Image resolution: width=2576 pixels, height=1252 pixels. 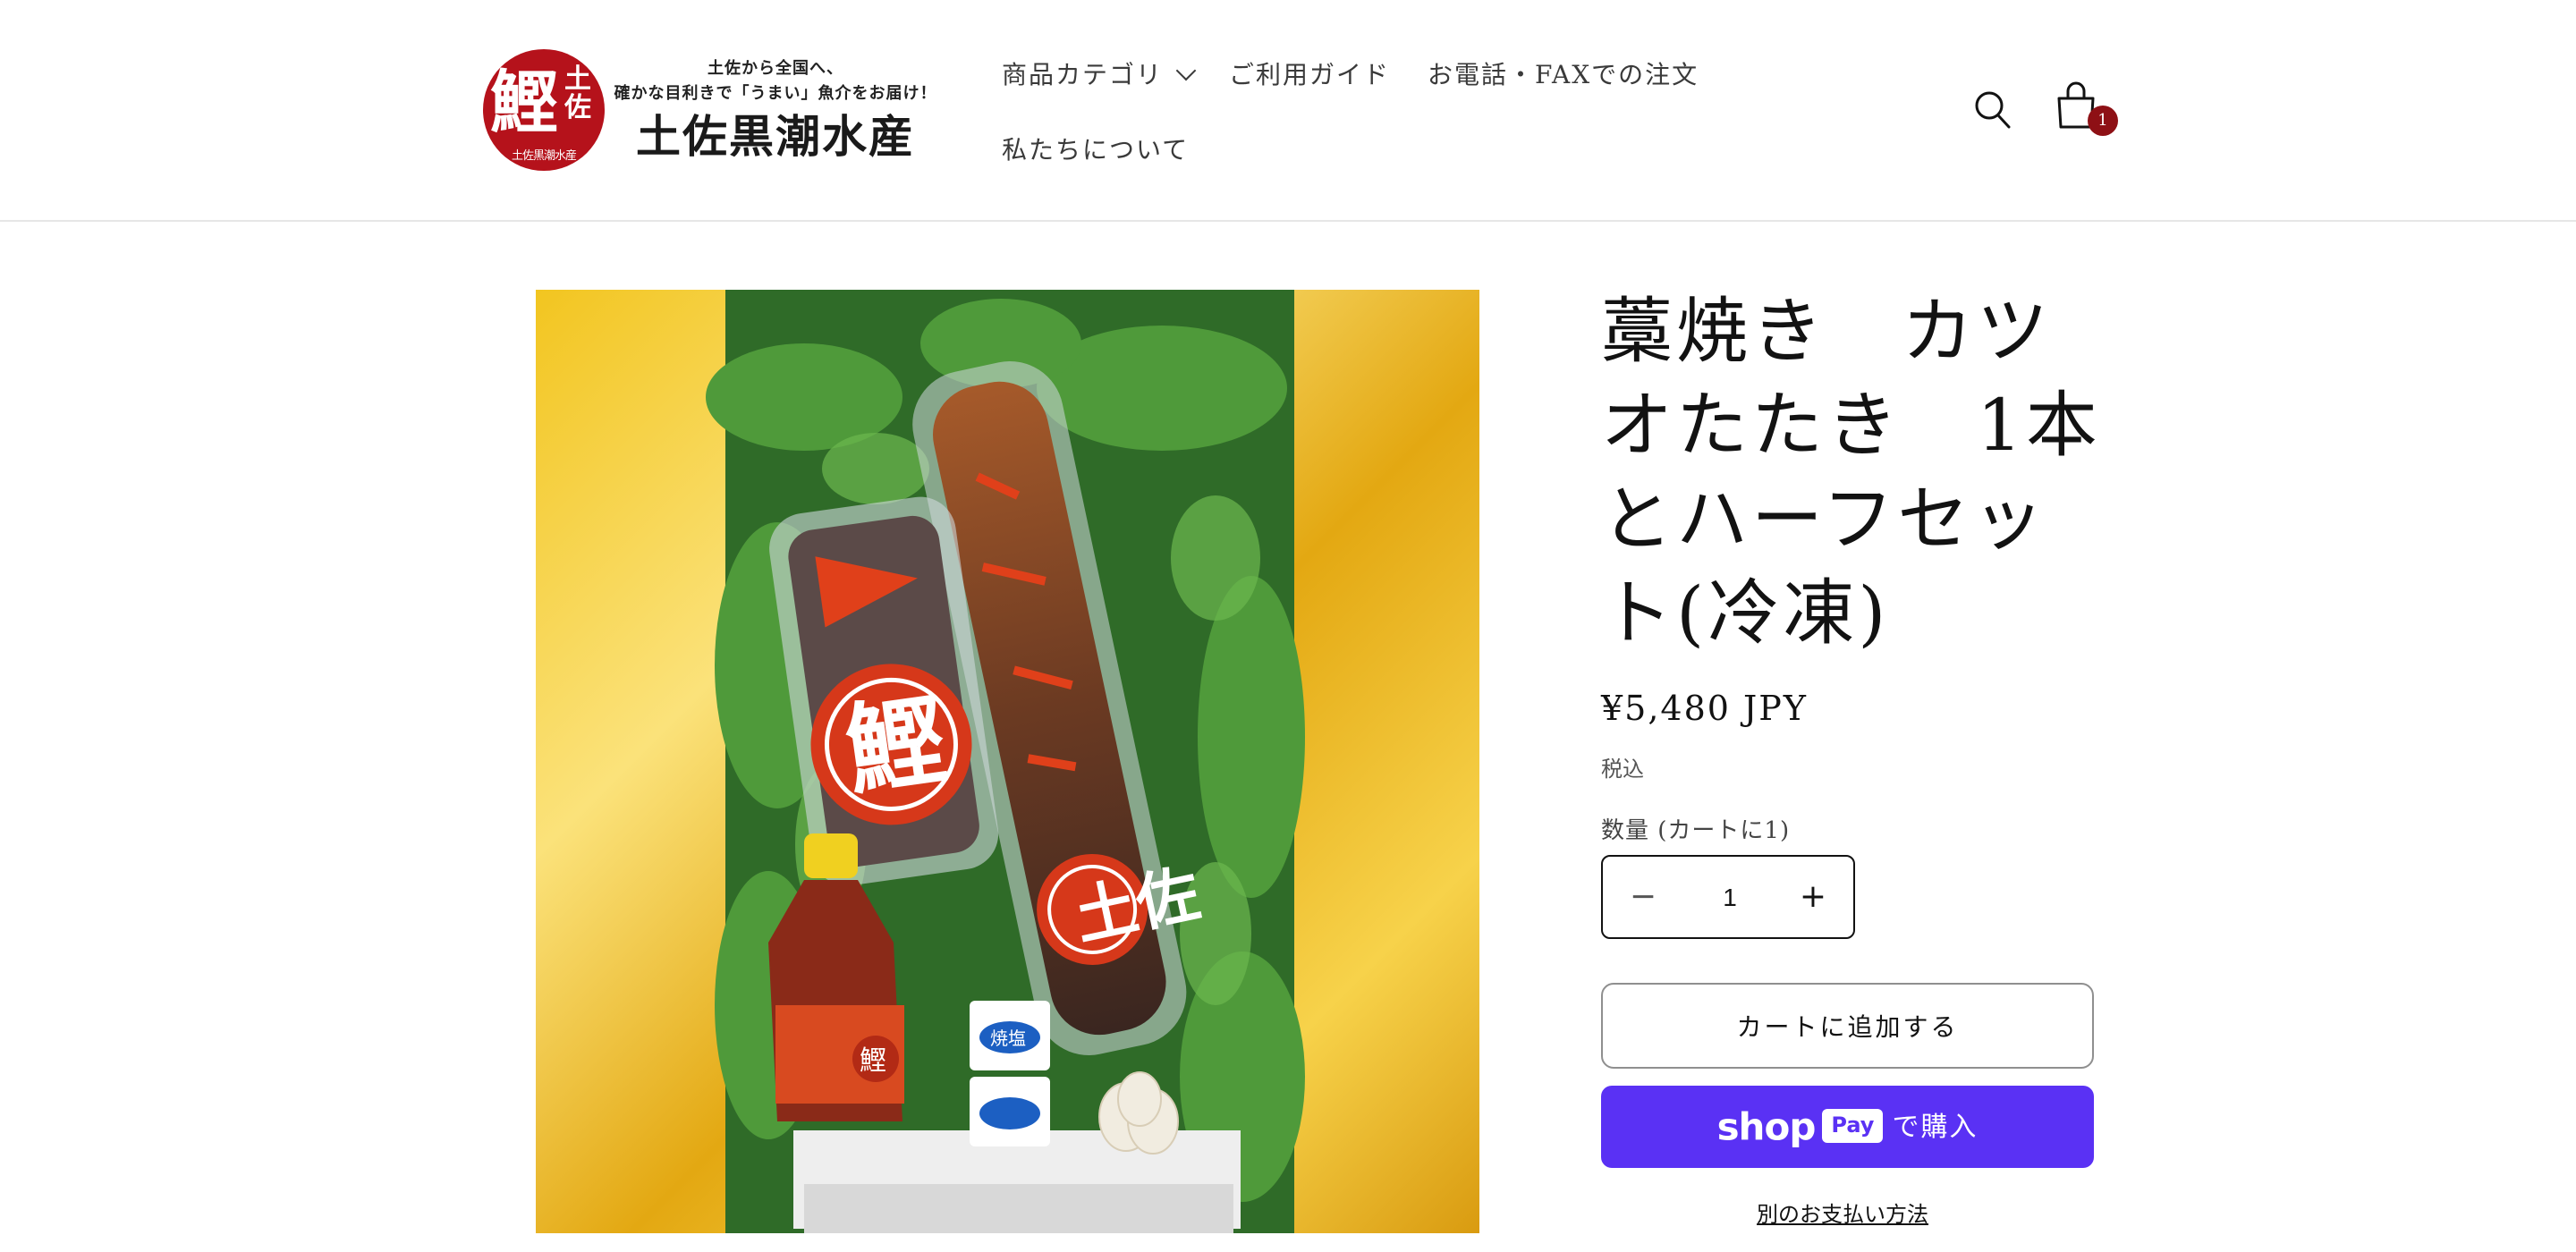 What do you see at coordinates (1186, 70) in the screenshot?
I see `chevron-down-icon` at bounding box center [1186, 70].